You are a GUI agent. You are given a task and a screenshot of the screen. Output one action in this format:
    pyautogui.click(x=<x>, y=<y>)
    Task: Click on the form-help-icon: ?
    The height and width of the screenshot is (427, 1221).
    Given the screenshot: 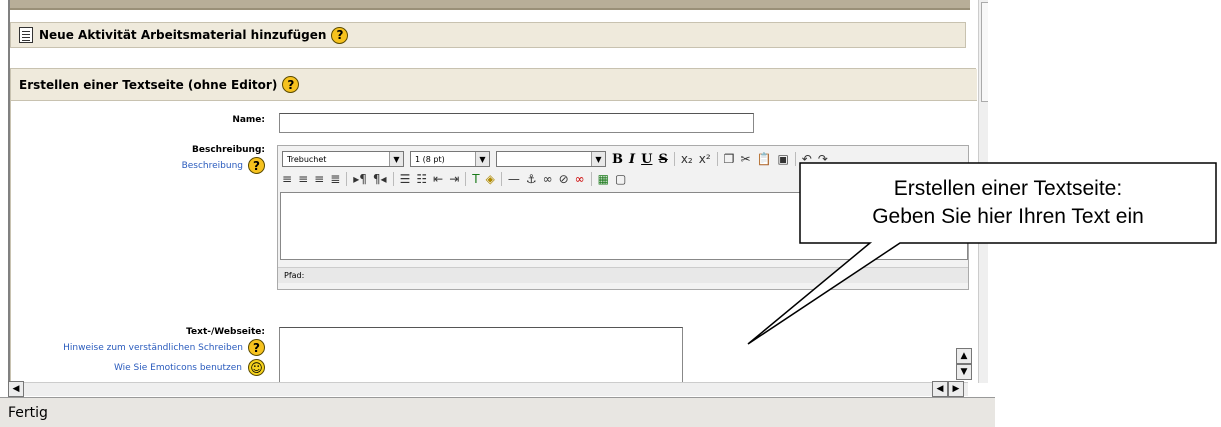 What is the action you would take?
    pyautogui.click(x=291, y=84)
    